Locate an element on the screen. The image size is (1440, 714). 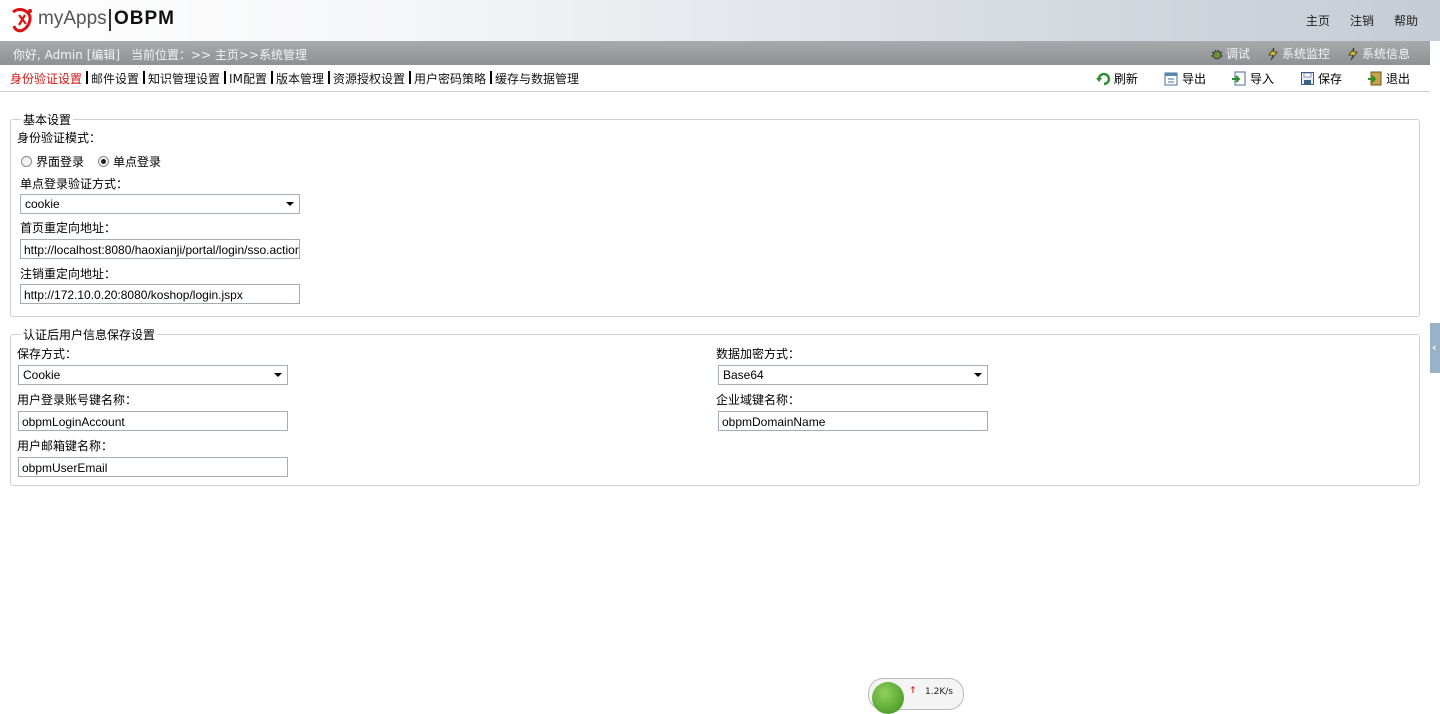
sso-method-value: cookie is located at coordinates (42, 204).